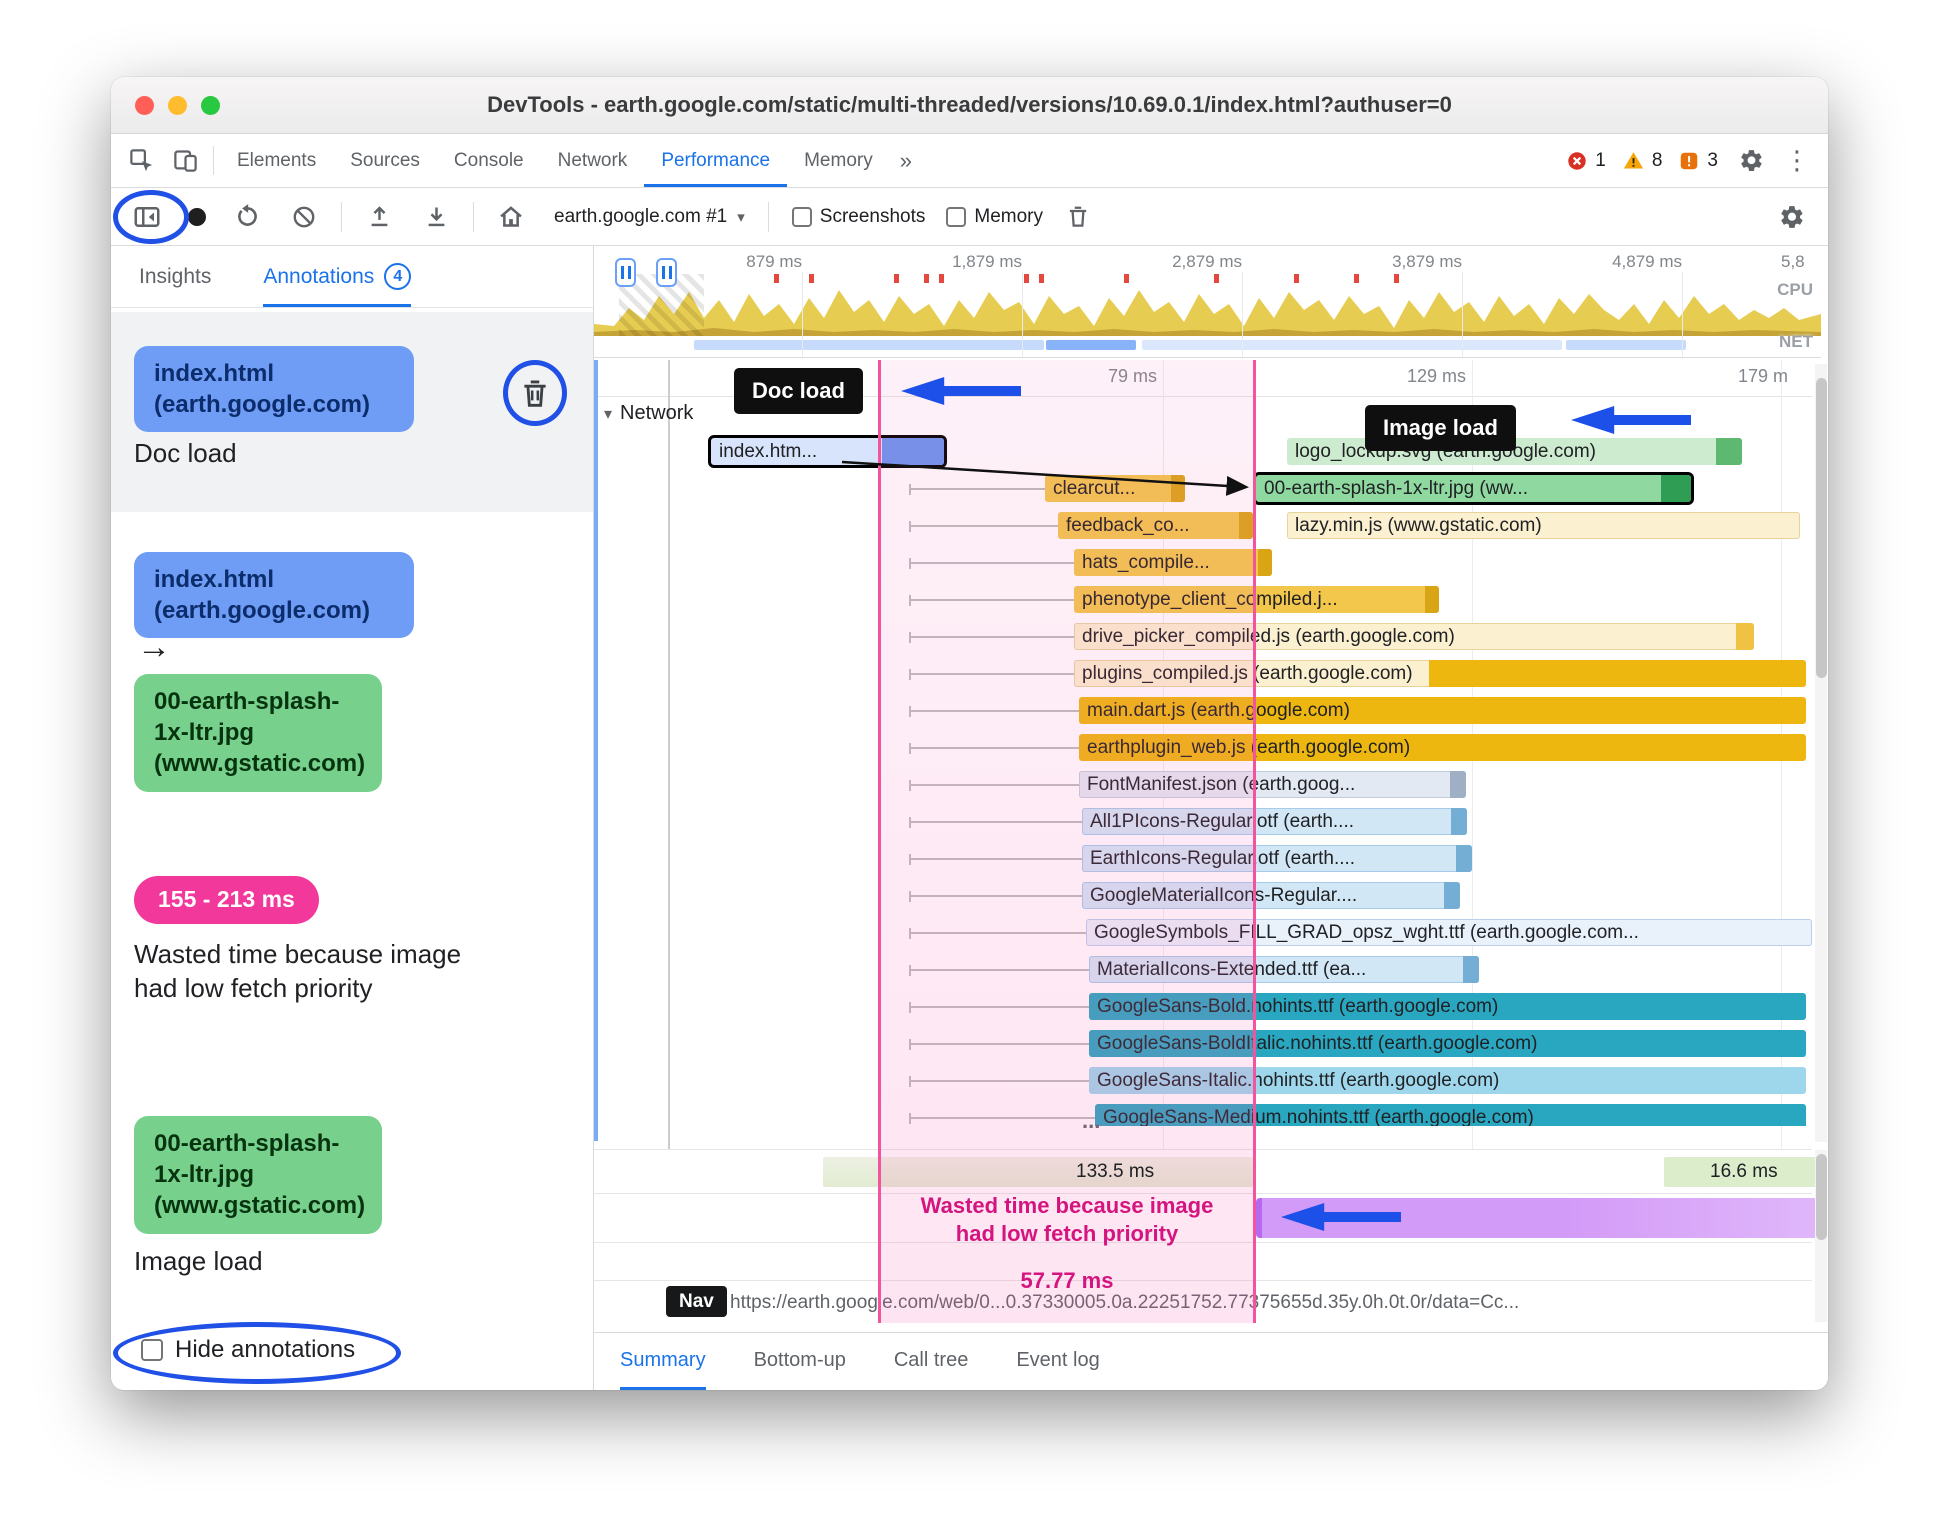 The height and width of the screenshot is (1538, 1940). Describe the element at coordinates (1657, 160) in the screenshot. I see `warning-count-label: 8` at that location.